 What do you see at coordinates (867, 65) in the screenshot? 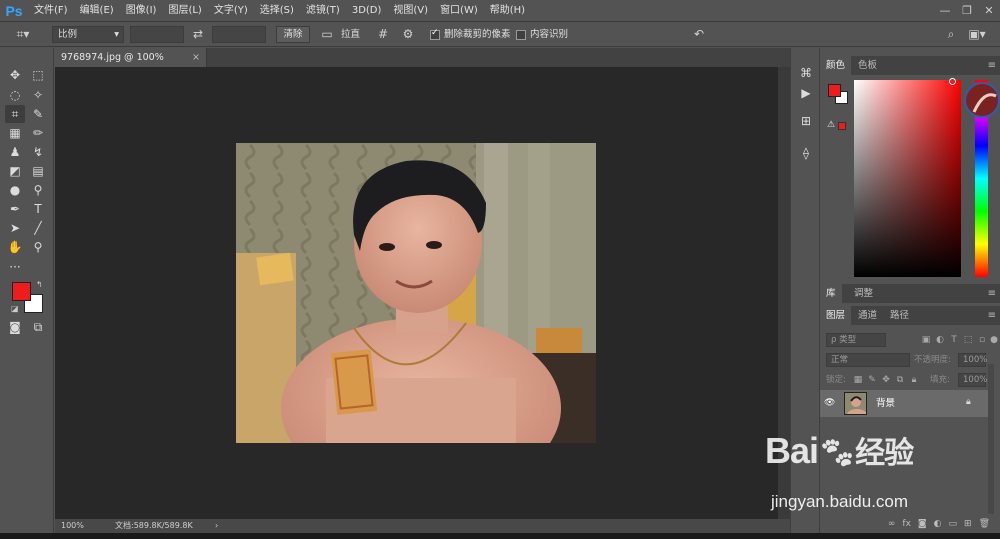
I see `tab-swatches: 色板` at bounding box center [867, 65].